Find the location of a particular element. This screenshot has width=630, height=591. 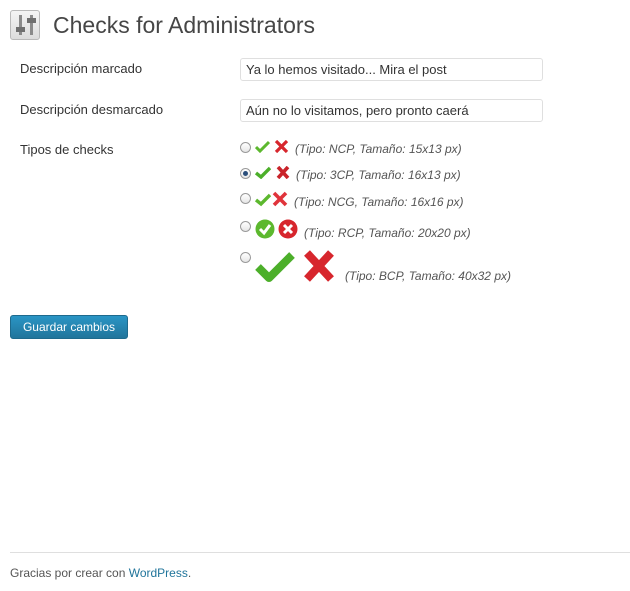

settings-sliders-icon is located at coordinates (25, 25).